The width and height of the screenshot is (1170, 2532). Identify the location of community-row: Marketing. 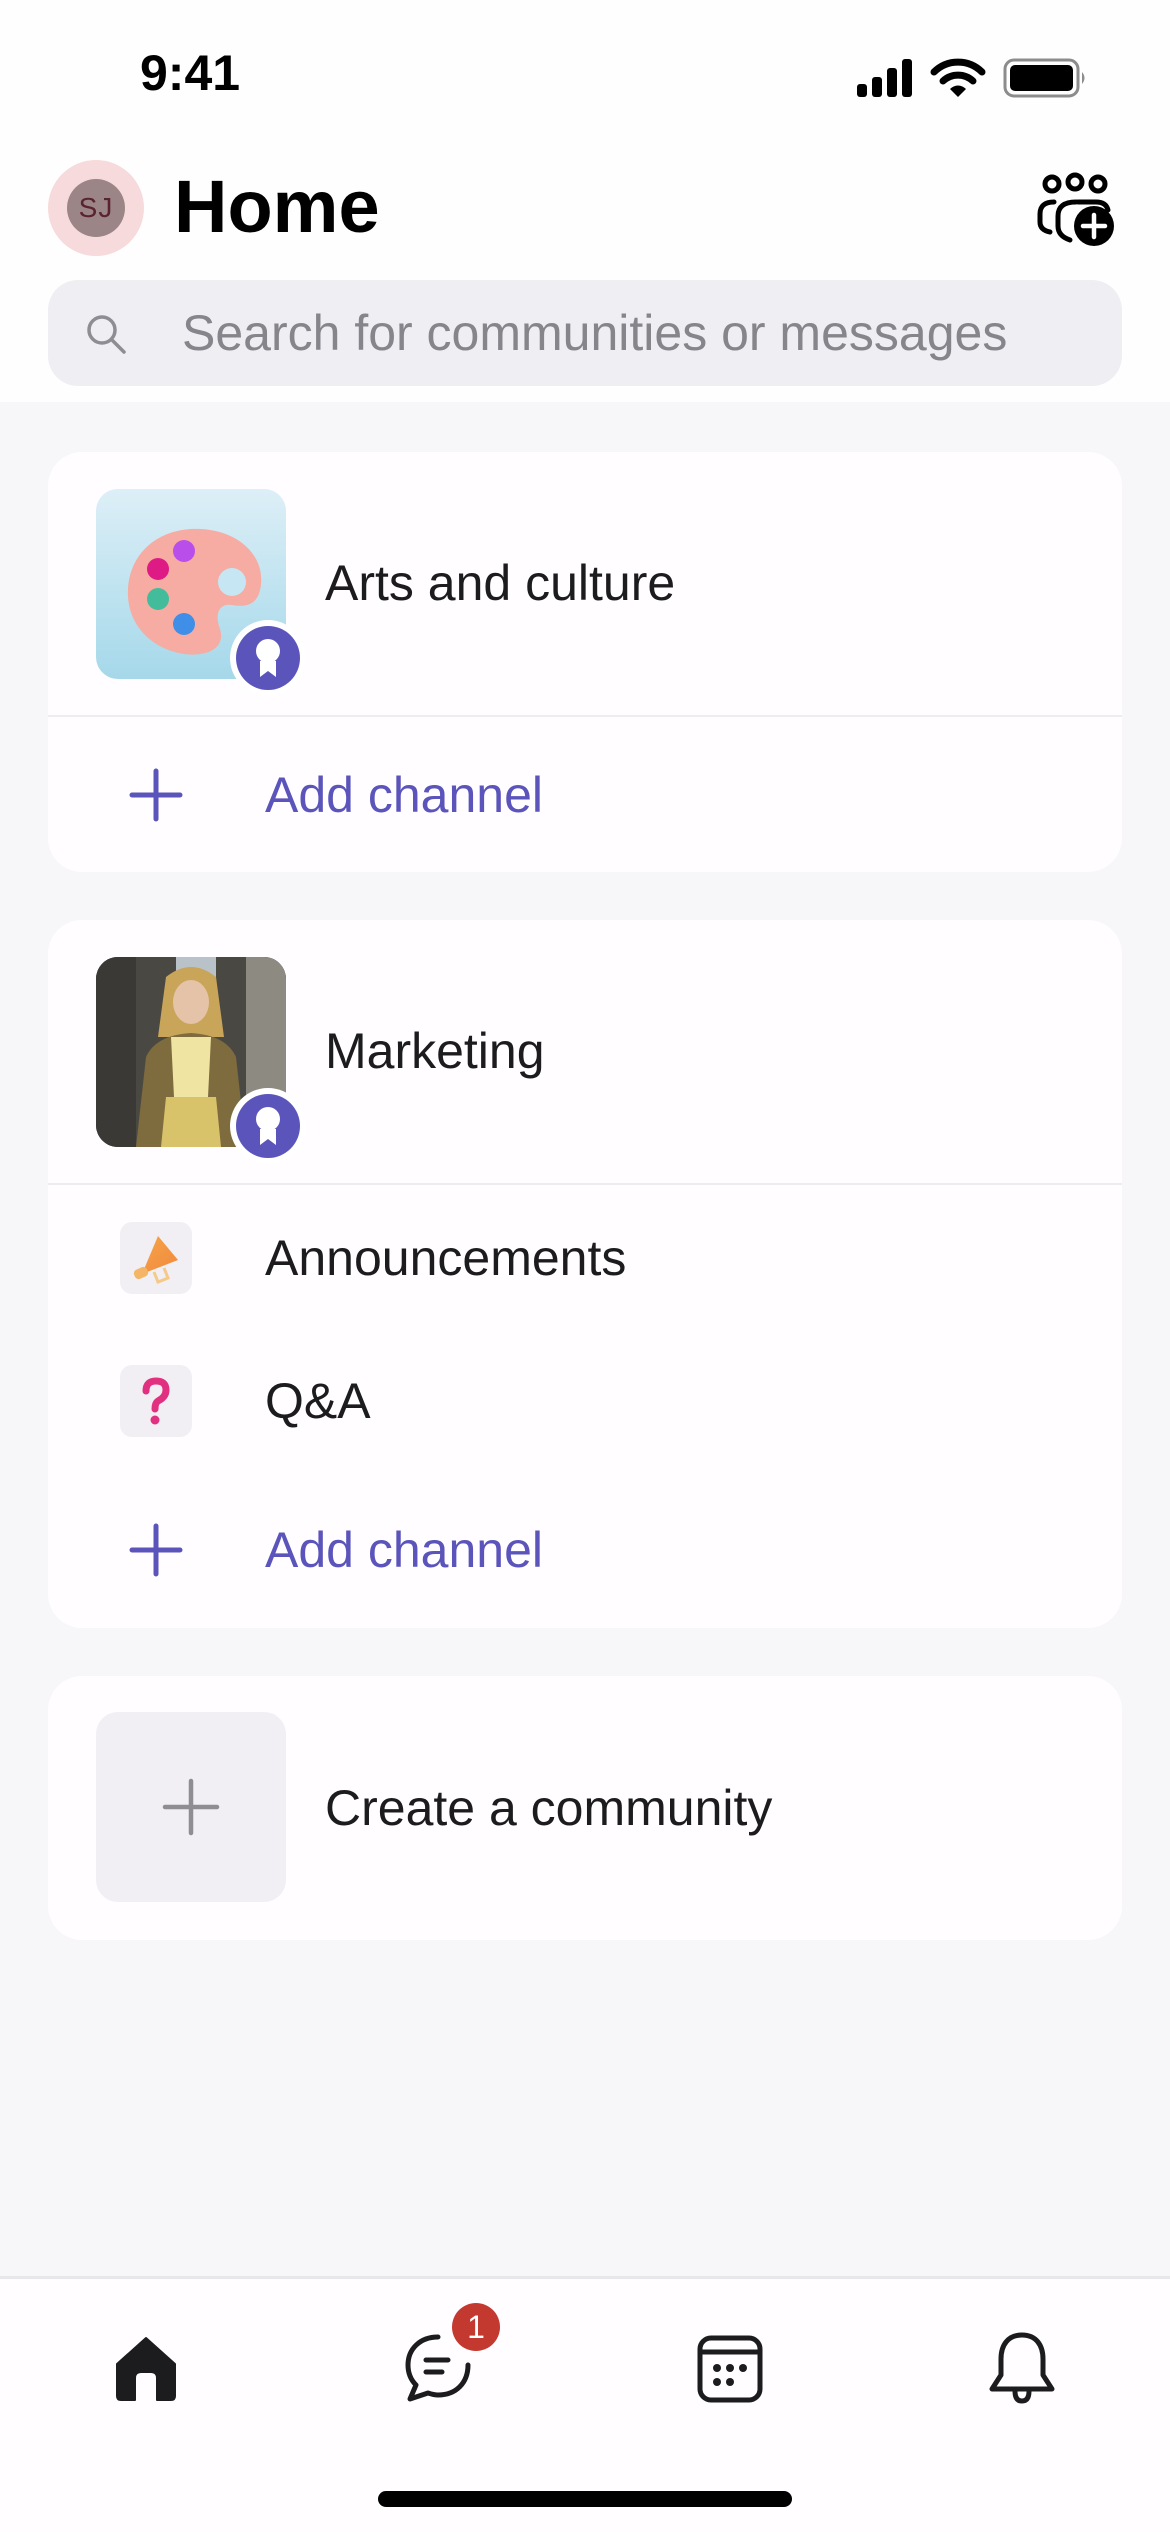
(585, 1051).